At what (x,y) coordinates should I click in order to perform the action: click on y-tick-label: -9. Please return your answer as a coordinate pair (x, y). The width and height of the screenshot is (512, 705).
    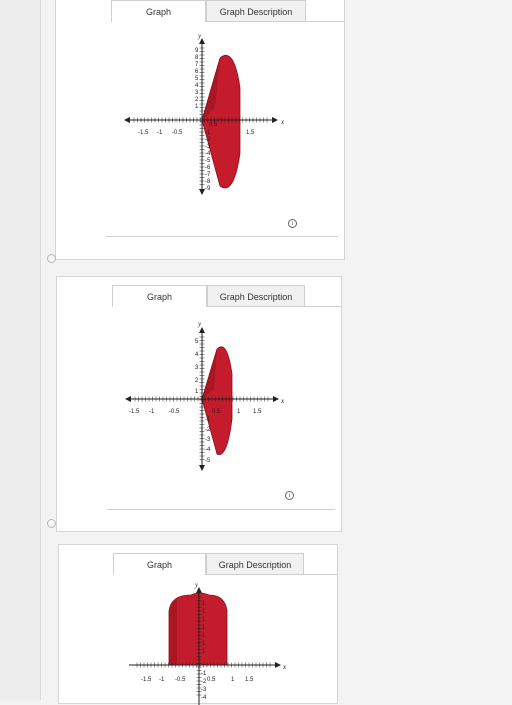
    Looking at the image, I should click on (208, 189).